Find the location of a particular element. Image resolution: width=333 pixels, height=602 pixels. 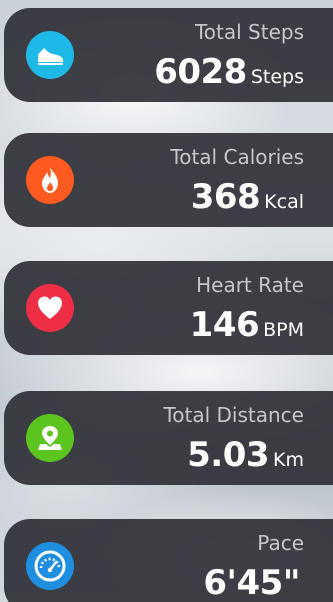

metric-label: Pace is located at coordinates (280, 543).